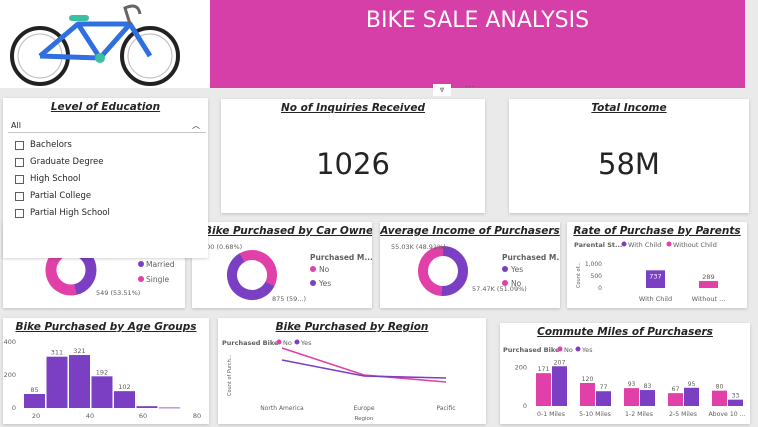 Image resolution: width=758 pixels, height=427 pixels. What do you see at coordinates (95, 45) in the screenshot?
I see `bicycle-icon` at bounding box center [95, 45].